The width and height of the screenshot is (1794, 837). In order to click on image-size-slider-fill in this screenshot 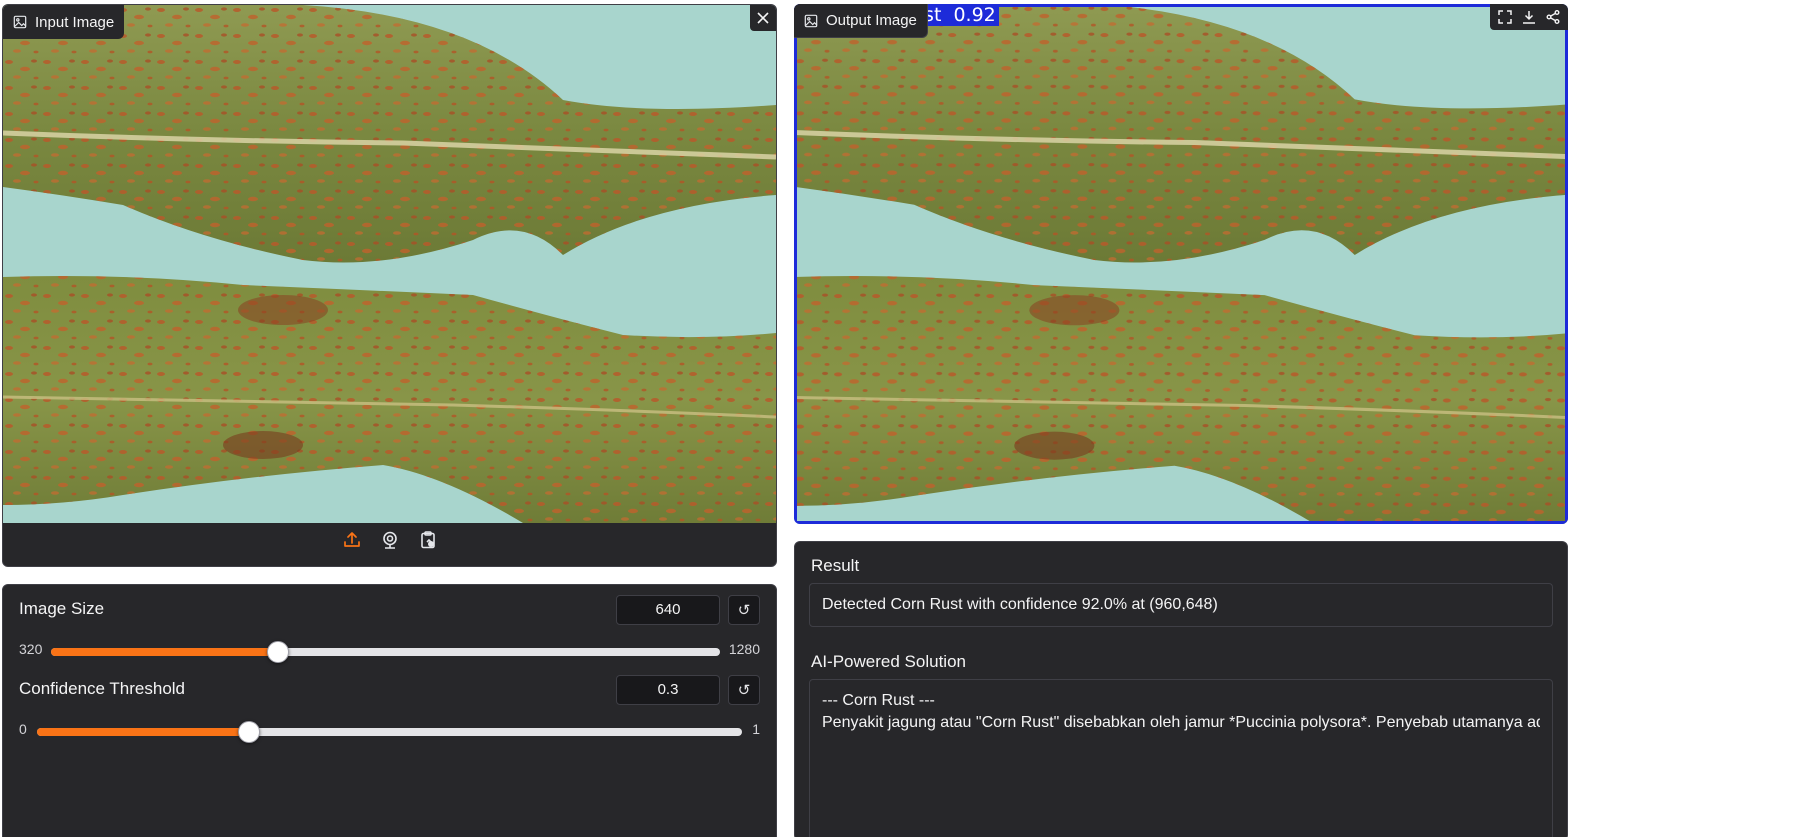, I will do `click(164, 652)`.